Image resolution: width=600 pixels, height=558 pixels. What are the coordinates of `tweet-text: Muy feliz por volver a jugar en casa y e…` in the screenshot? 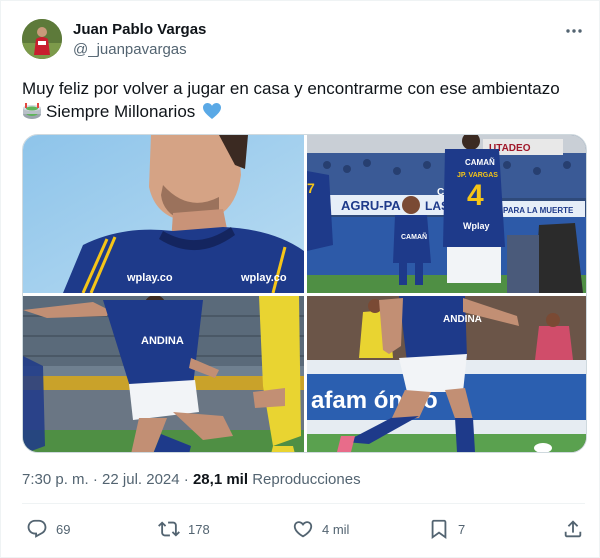 It's located at (304, 100).